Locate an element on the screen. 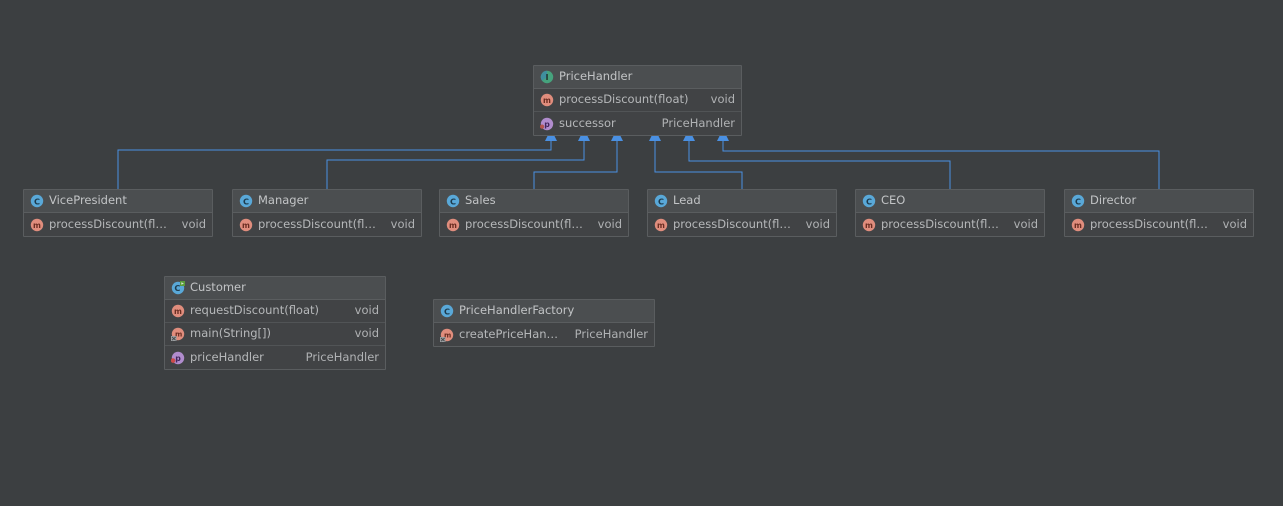 The height and width of the screenshot is (506, 1283). node-header-pricehandlerfactory: C PriceHandlerFactory is located at coordinates (544, 311).